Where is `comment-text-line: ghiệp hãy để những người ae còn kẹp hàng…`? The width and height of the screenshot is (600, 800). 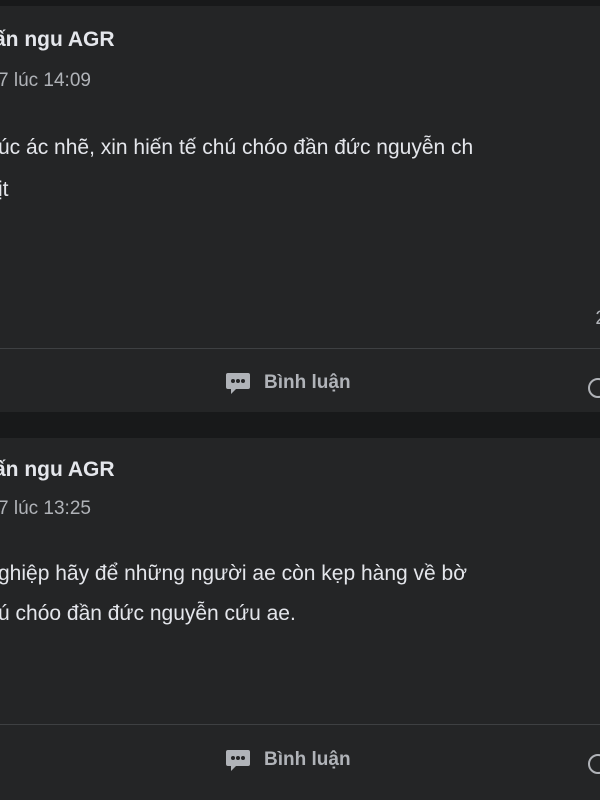
comment-text-line: ghiệp hãy để những người ae còn kẹp hàng… is located at coordinates (233, 573).